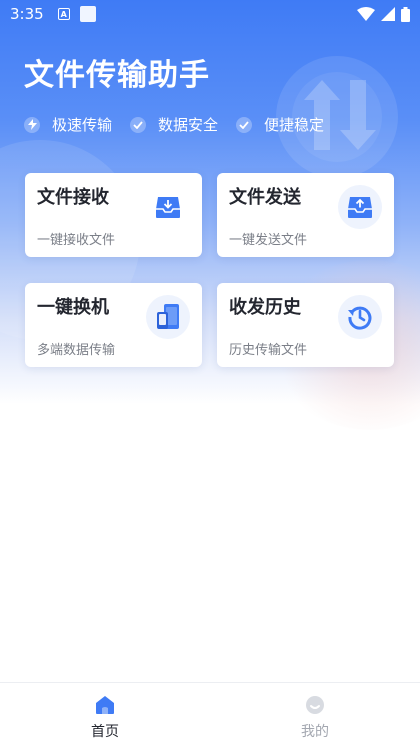 This screenshot has height=746, width=420. Describe the element at coordinates (360, 317) in the screenshot. I see `history-icon` at that location.